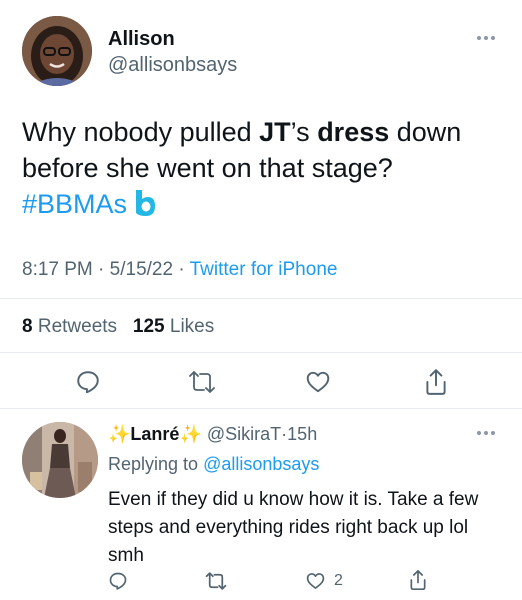 This screenshot has height=600, width=522. I want to click on tweet-stats: 8 Retweets 125 Likes, so click(118, 327).